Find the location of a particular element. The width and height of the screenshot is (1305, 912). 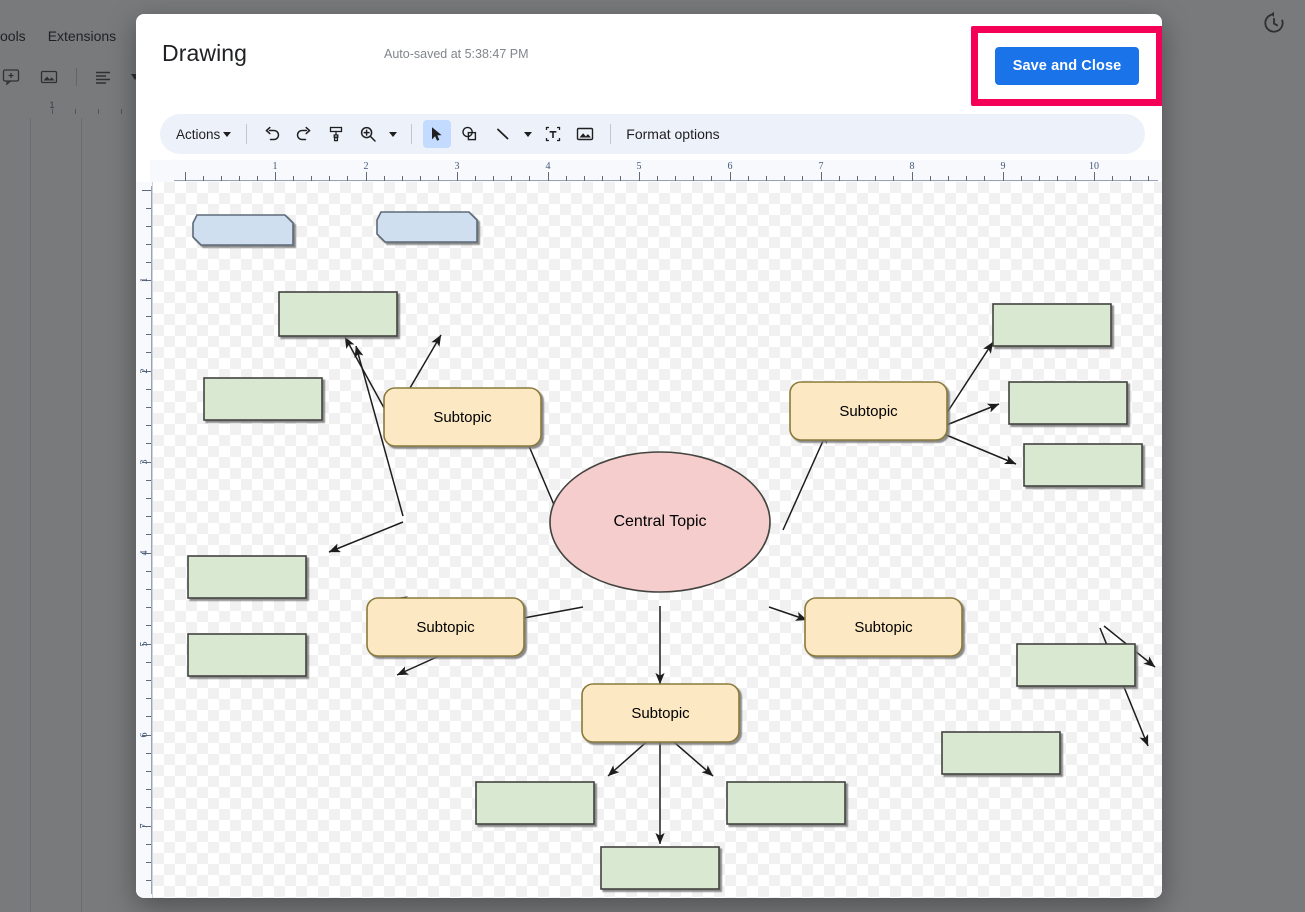

connector-center-to-right-top is located at coordinates (805, 481).